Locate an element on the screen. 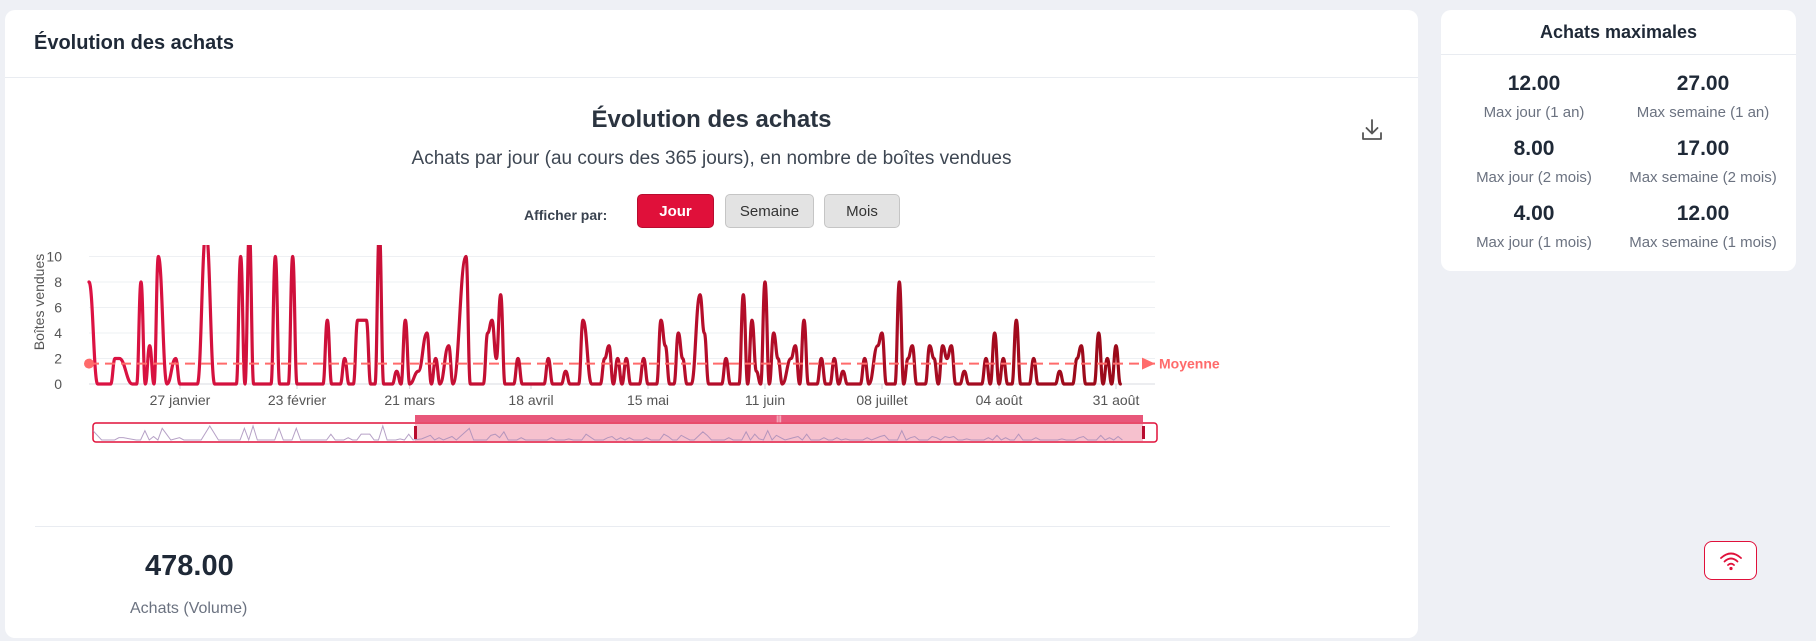  wifi-icon is located at coordinates (1730, 561).